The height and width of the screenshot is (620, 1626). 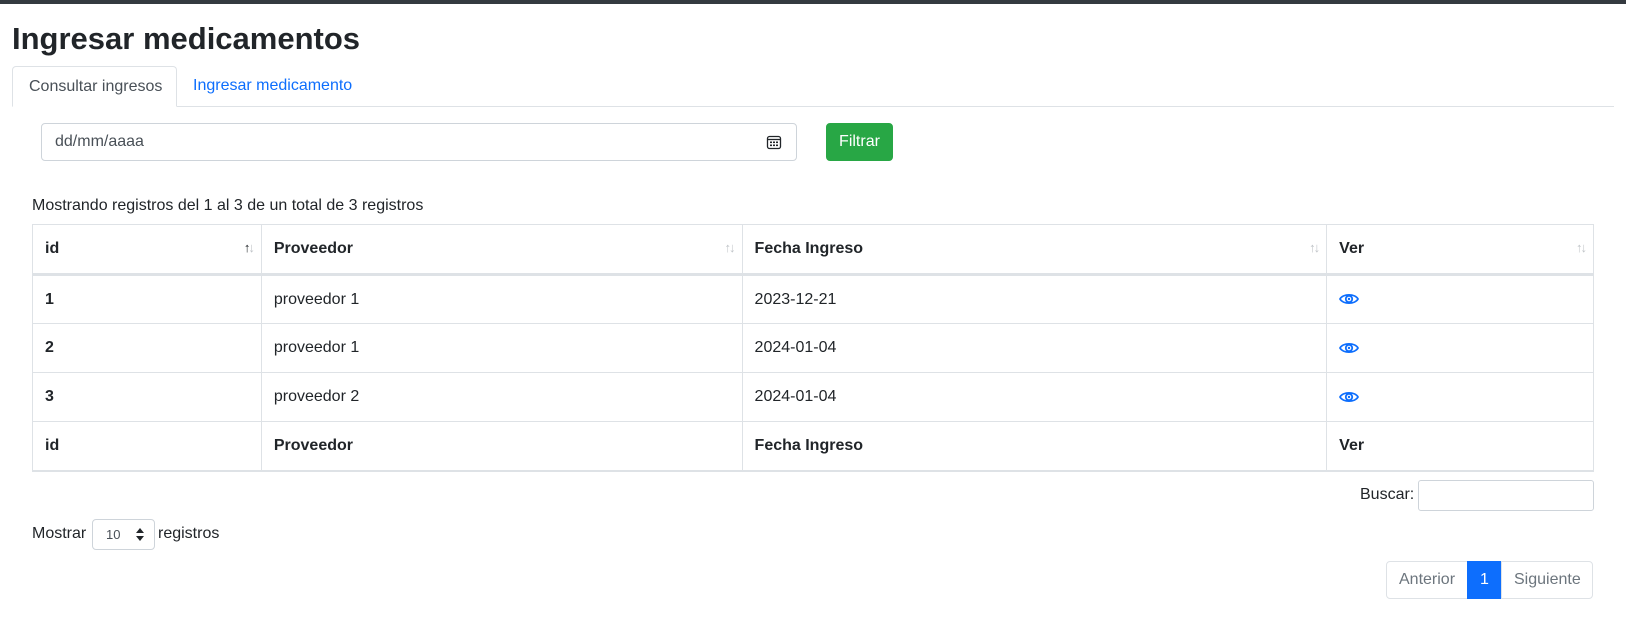 What do you see at coordinates (501, 446) in the screenshot?
I see `footer-proveedor: Proveedor` at bounding box center [501, 446].